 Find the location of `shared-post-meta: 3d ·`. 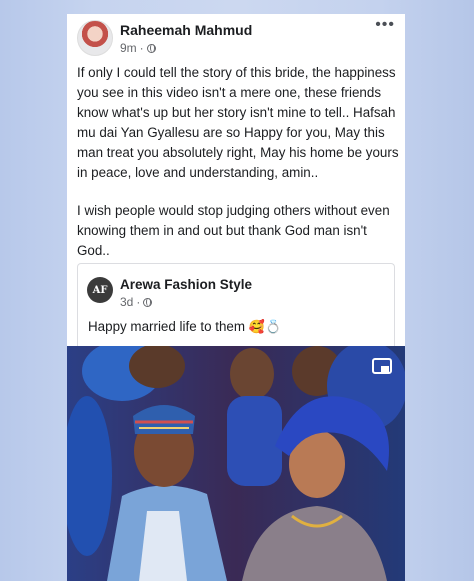

shared-post-meta: 3d · is located at coordinates (136, 302).